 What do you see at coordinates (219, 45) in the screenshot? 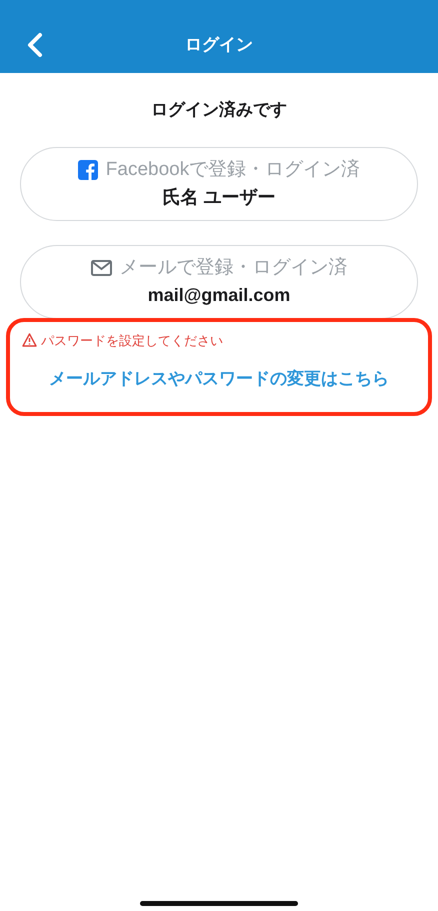
I see `header-title: ログイン` at bounding box center [219, 45].